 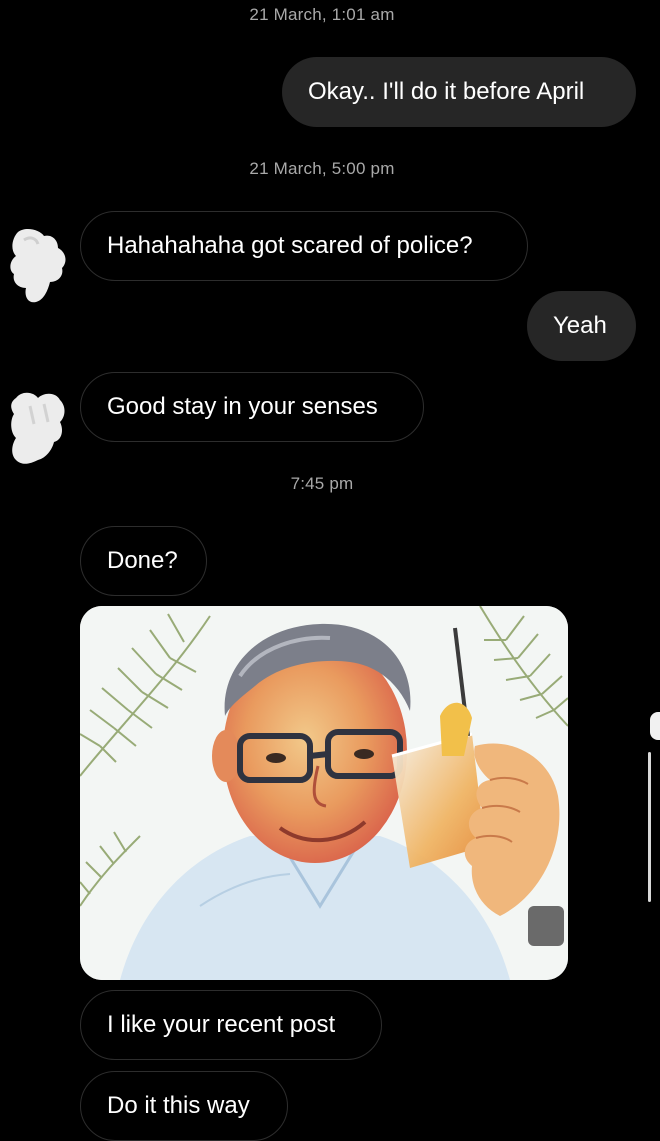 What do you see at coordinates (655, 726) in the screenshot?
I see `reaction-handle-icon` at bounding box center [655, 726].